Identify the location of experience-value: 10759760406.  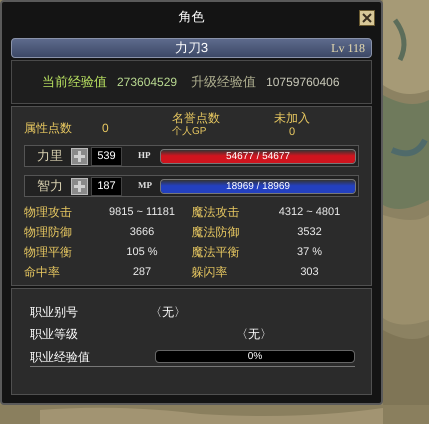
(303, 82).